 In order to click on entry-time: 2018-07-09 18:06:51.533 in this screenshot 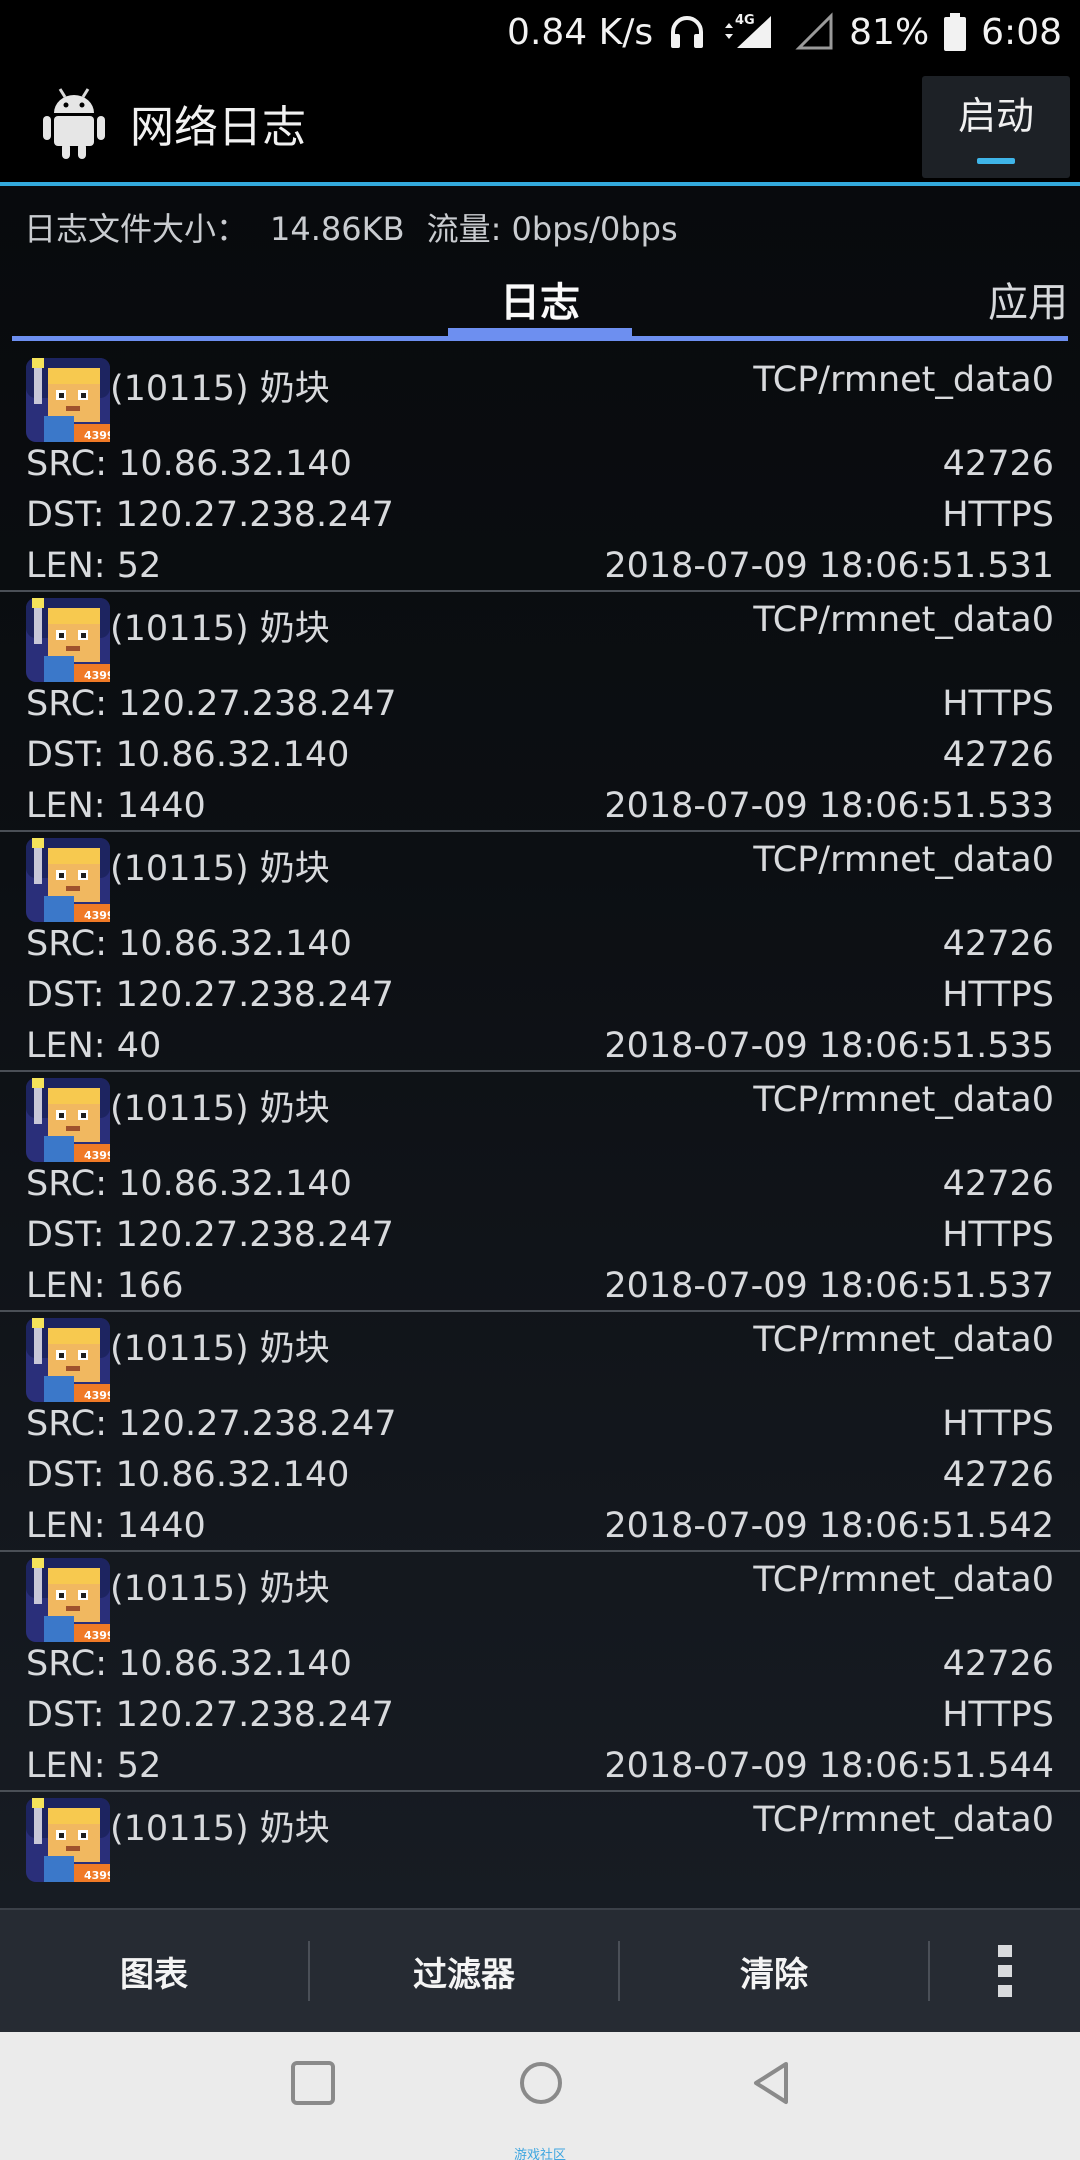, I will do `click(829, 806)`.